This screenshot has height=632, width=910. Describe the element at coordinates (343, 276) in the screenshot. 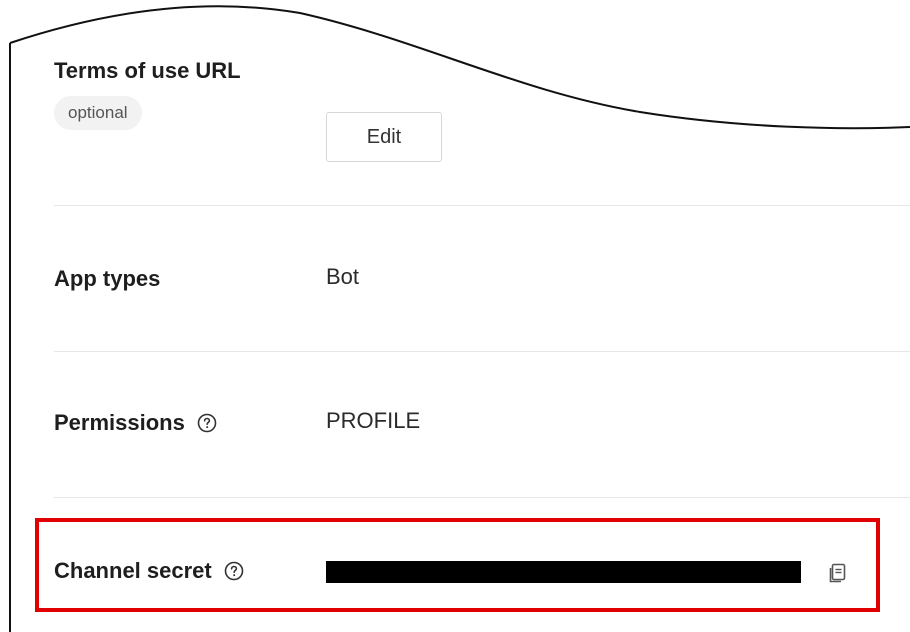

I see `app-types-value: Bot` at that location.